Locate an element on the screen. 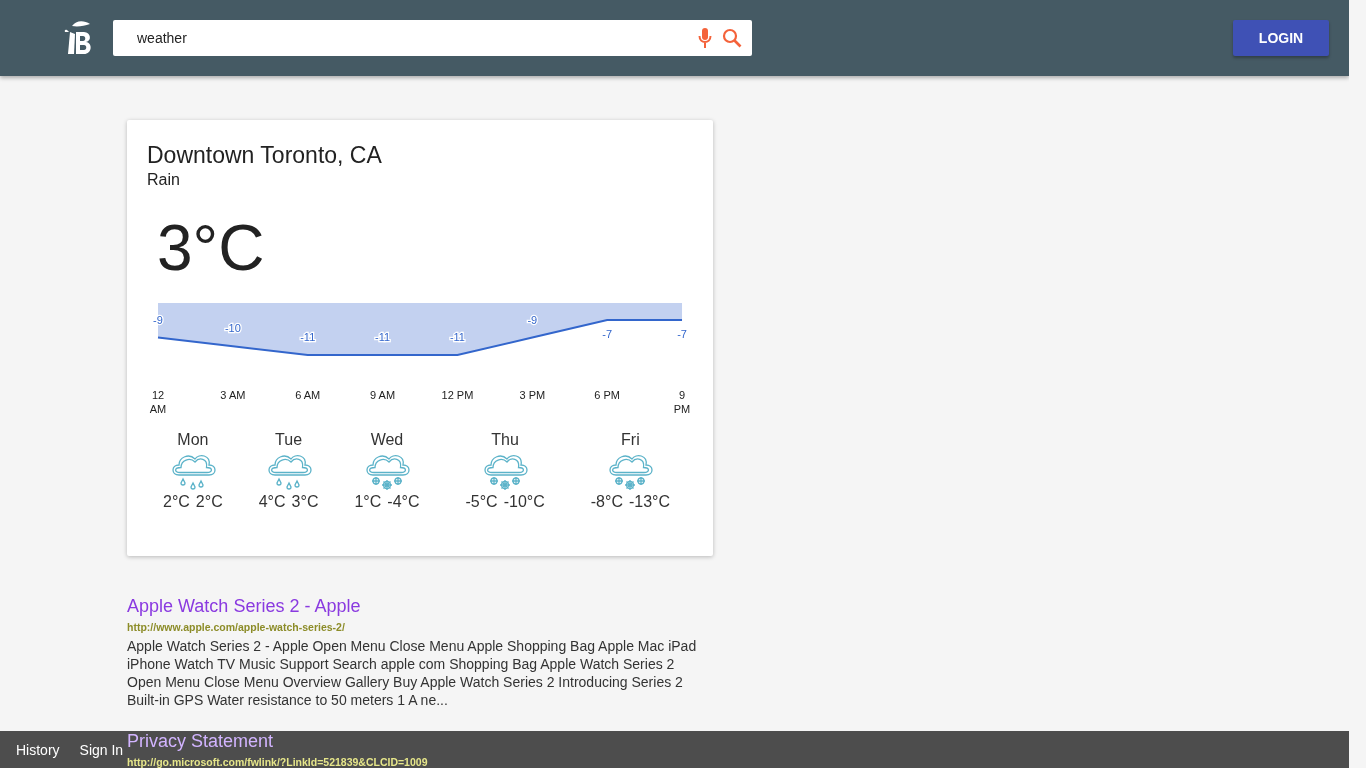 This screenshot has width=1366, height=768. search-field: weather is located at coordinates (432, 38).